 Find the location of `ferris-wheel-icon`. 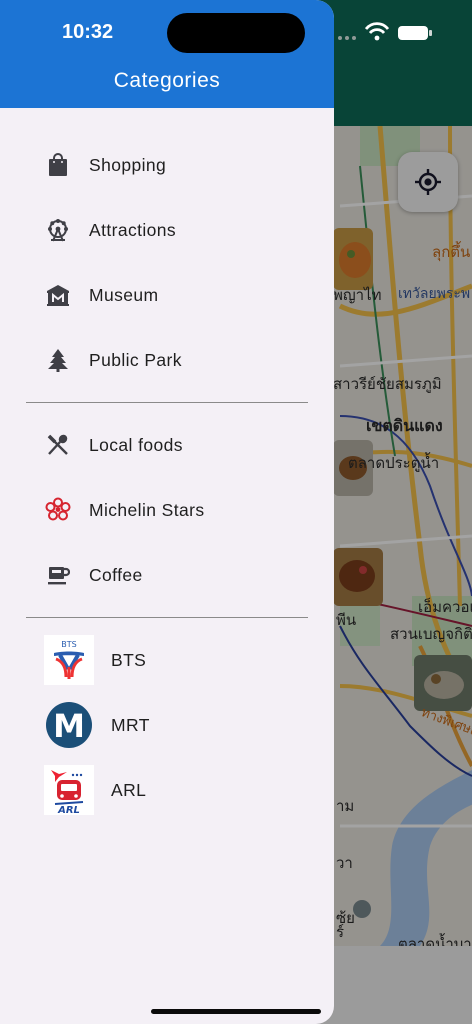

ferris-wheel-icon is located at coordinates (58, 230).